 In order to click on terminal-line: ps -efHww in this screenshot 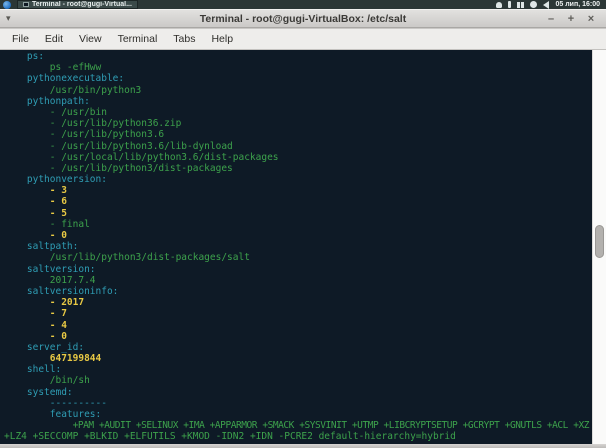, I will do `click(75, 68)`.